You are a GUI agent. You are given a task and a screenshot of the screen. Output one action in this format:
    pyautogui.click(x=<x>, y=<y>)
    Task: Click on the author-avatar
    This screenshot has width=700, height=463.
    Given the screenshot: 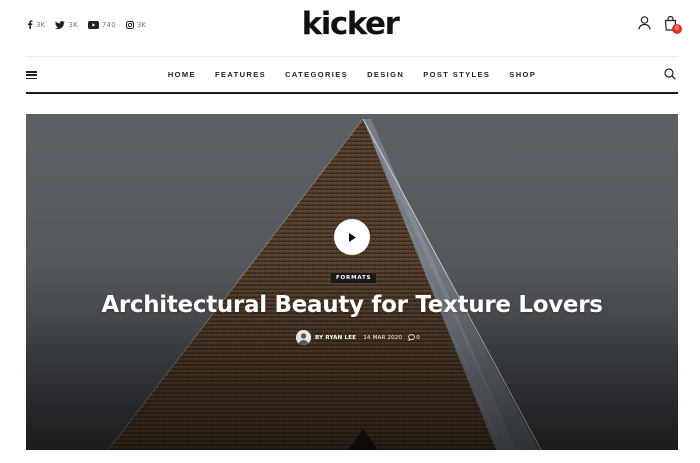 What is the action you would take?
    pyautogui.click(x=303, y=337)
    